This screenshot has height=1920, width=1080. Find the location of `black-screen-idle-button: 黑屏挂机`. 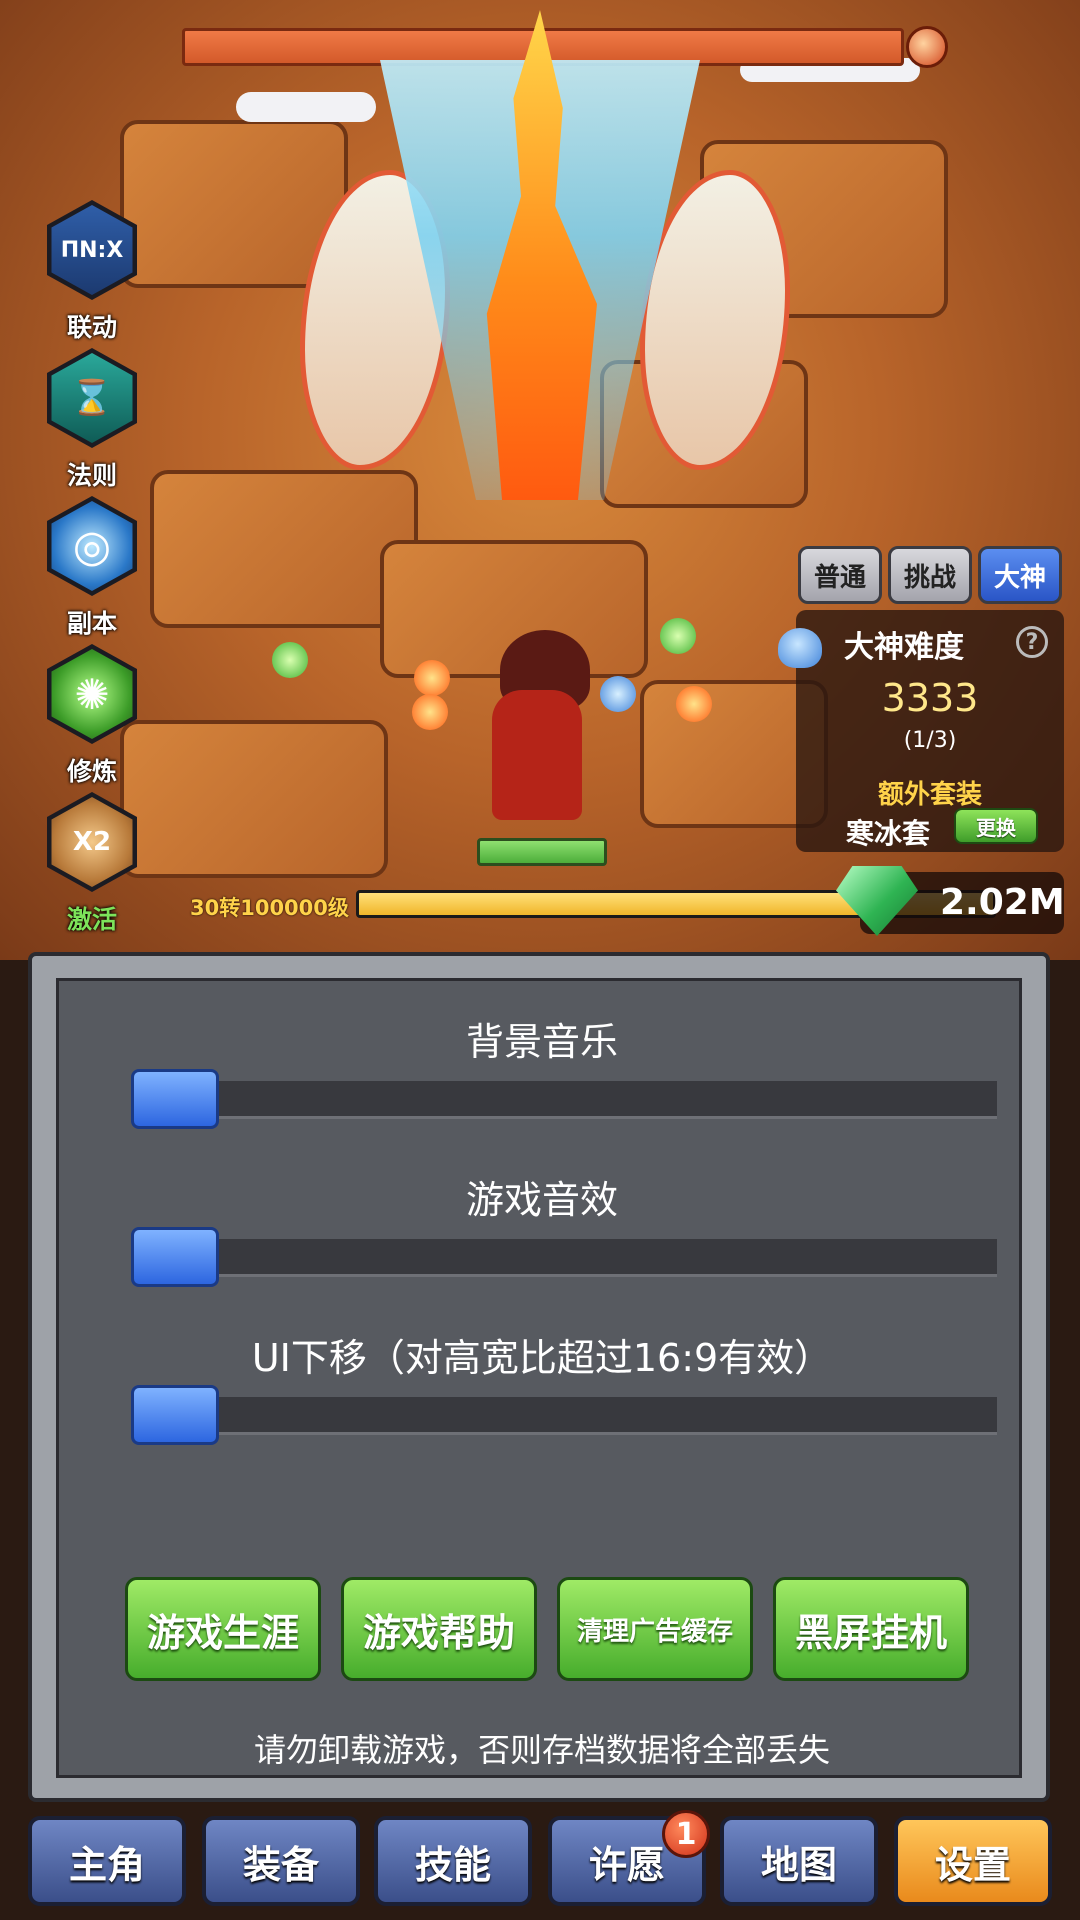

black-screen-idle-button: 黑屏挂机 is located at coordinates (871, 1629).